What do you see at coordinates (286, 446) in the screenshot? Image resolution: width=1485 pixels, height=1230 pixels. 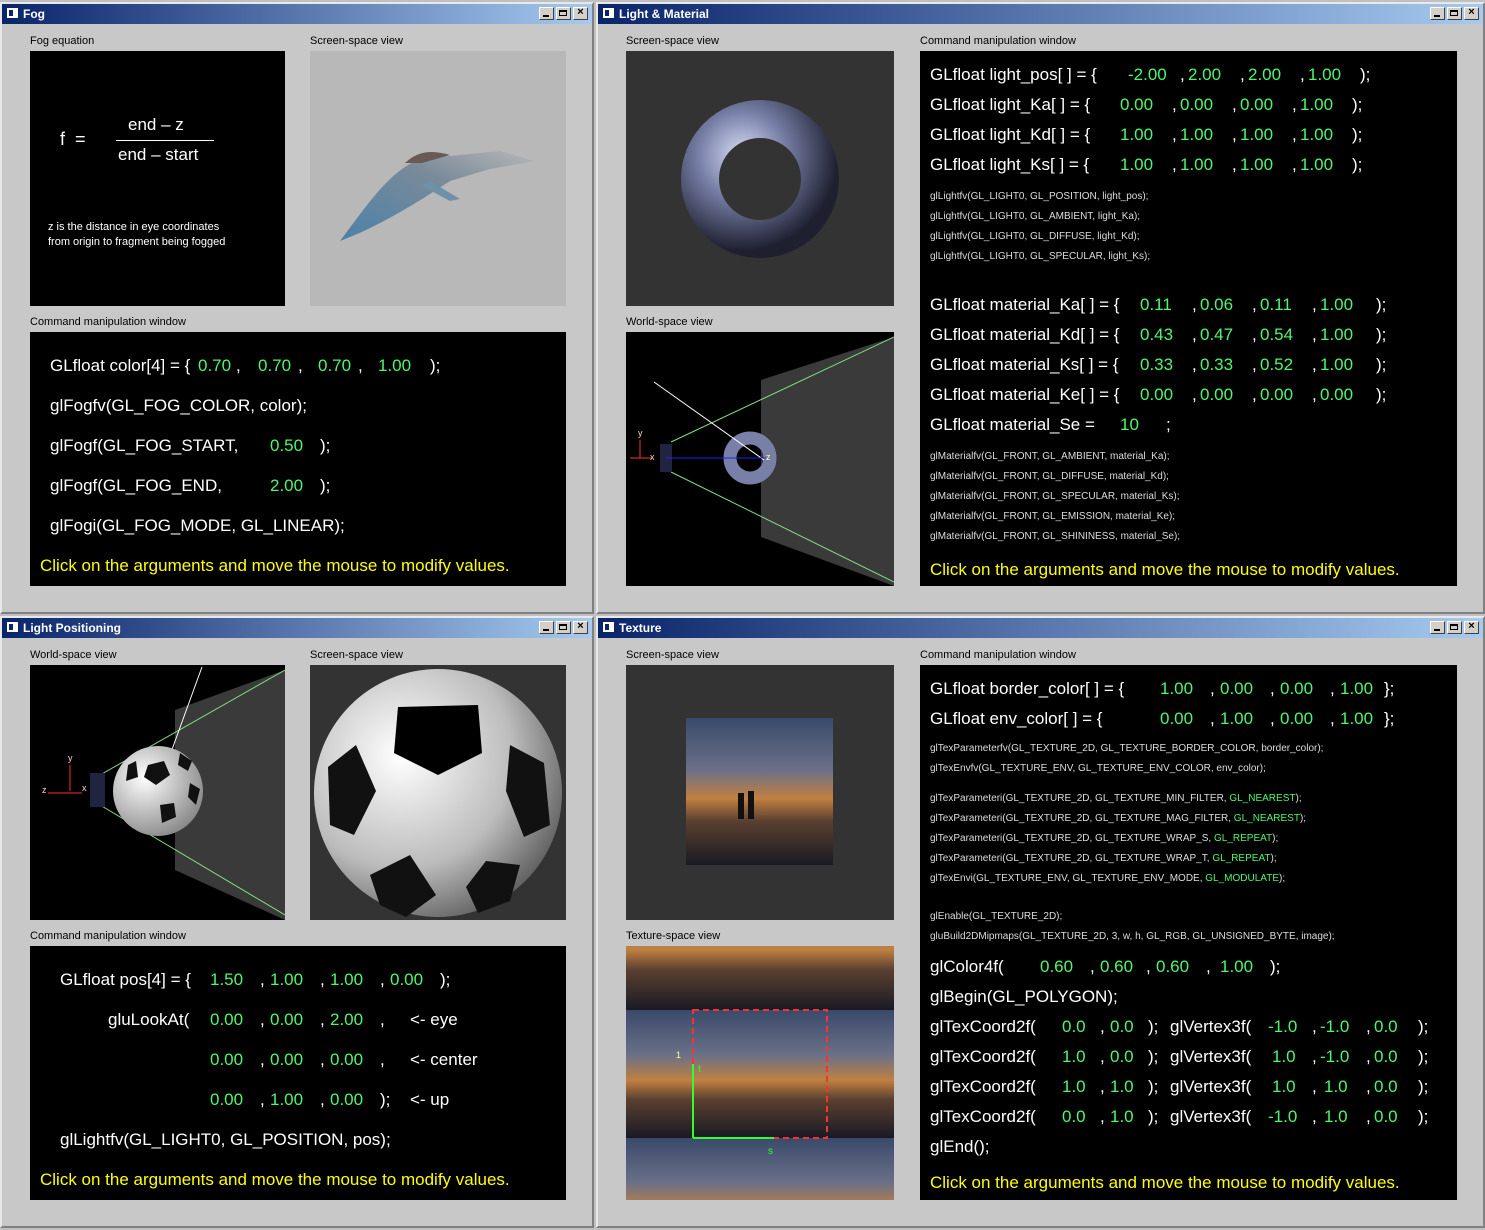 I see `fog-start-value: 0.50` at bounding box center [286, 446].